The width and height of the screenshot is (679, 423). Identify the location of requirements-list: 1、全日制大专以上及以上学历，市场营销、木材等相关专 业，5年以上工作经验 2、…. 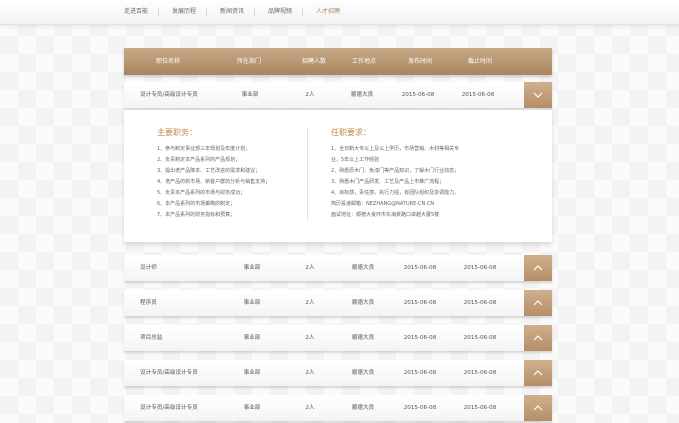
(395, 182).